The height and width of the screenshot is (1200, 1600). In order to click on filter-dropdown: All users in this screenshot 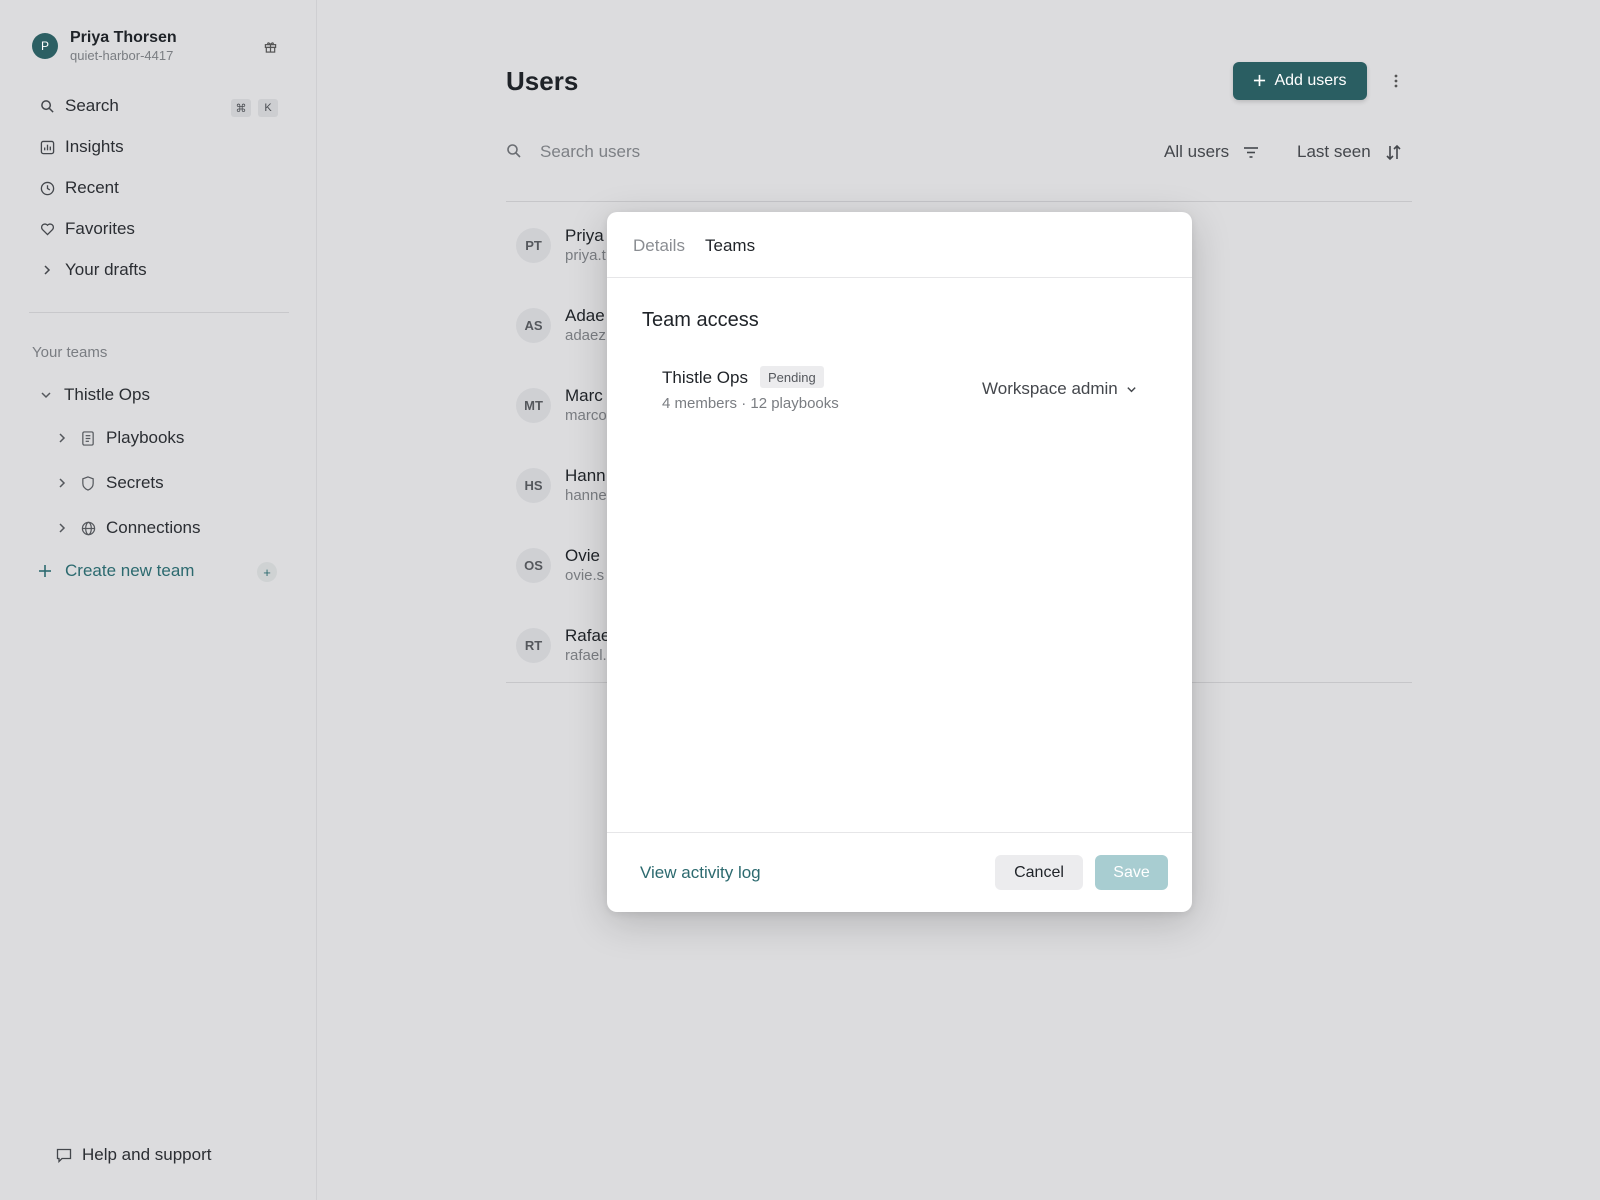, I will do `click(1211, 152)`.